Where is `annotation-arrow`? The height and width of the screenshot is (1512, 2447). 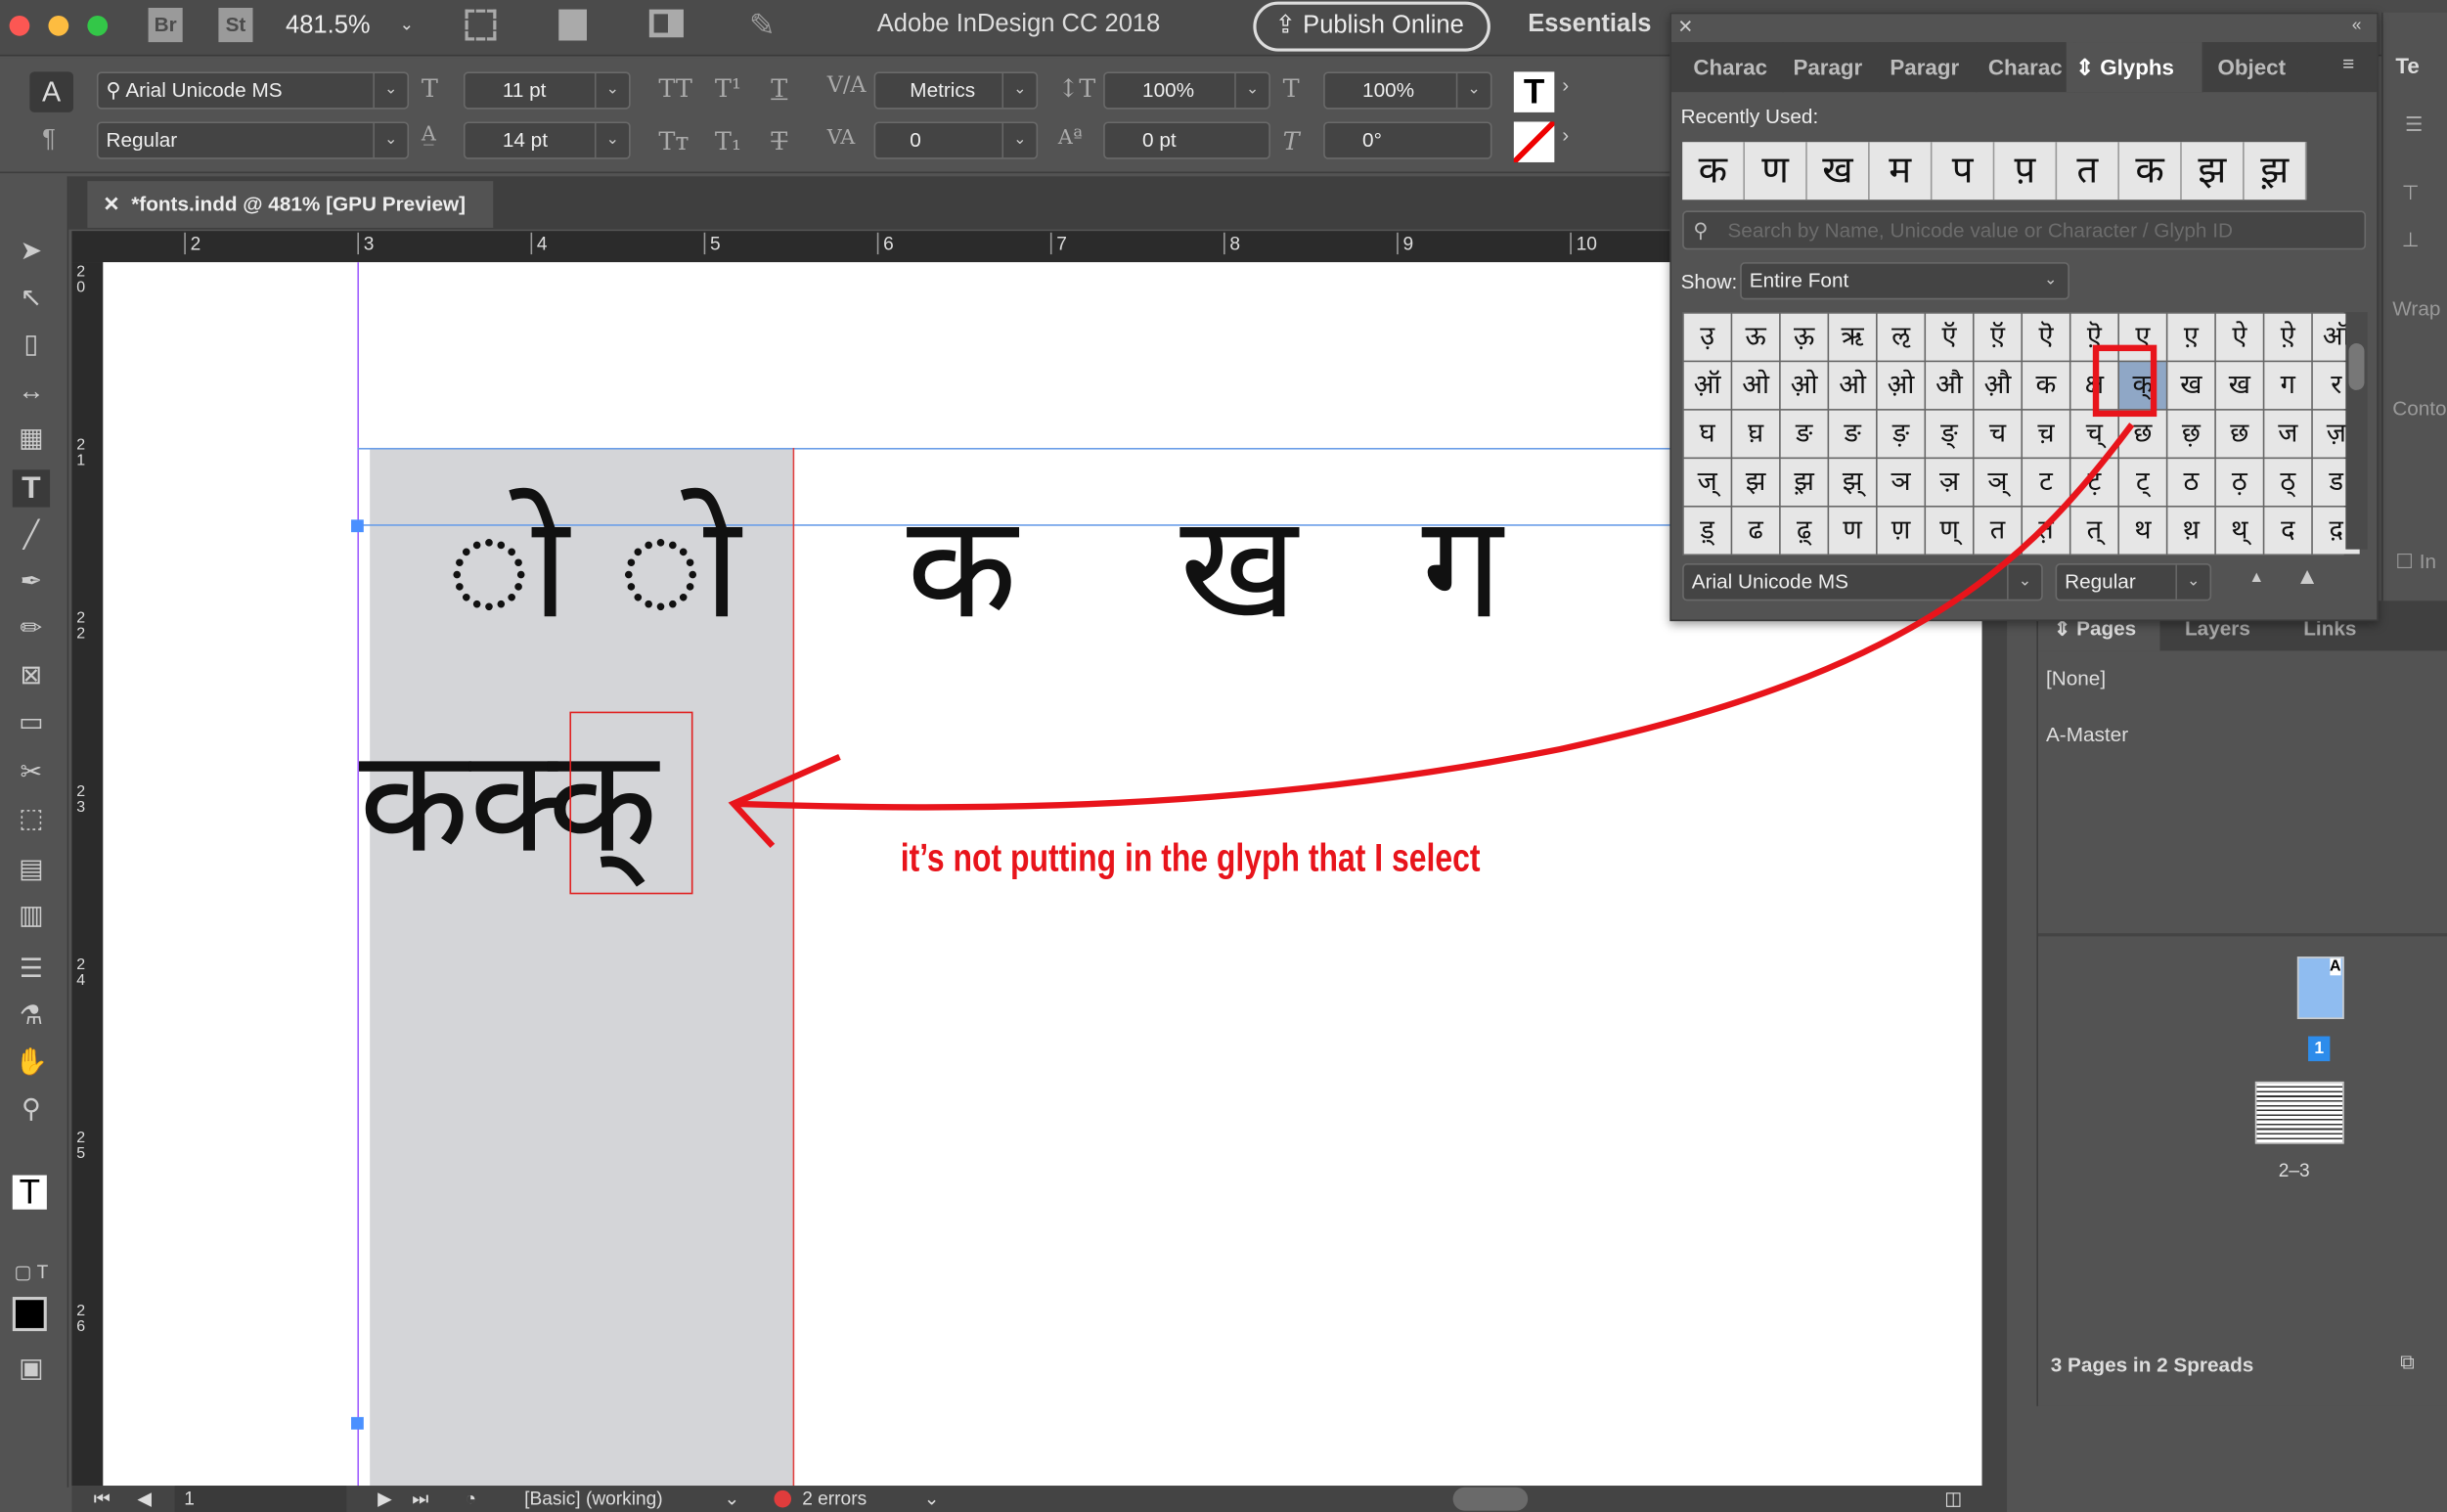
annotation-arrow is located at coordinates (1434, 617).